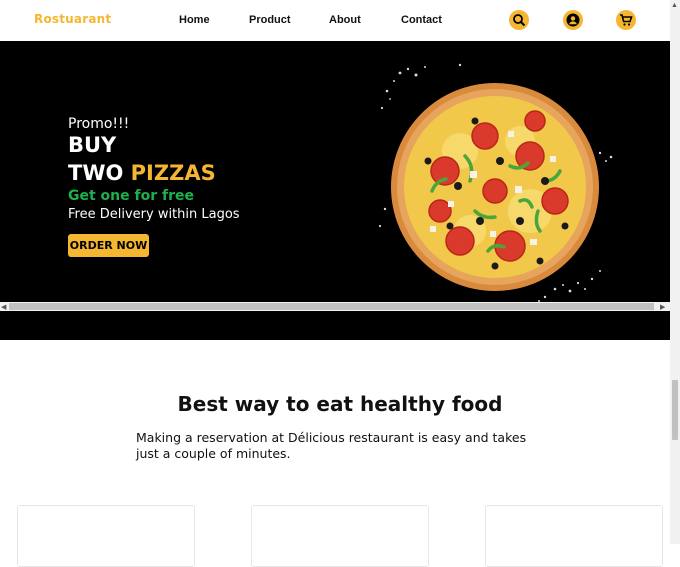  What do you see at coordinates (421, 20) in the screenshot?
I see `nav-link-contact: Contact` at bounding box center [421, 20].